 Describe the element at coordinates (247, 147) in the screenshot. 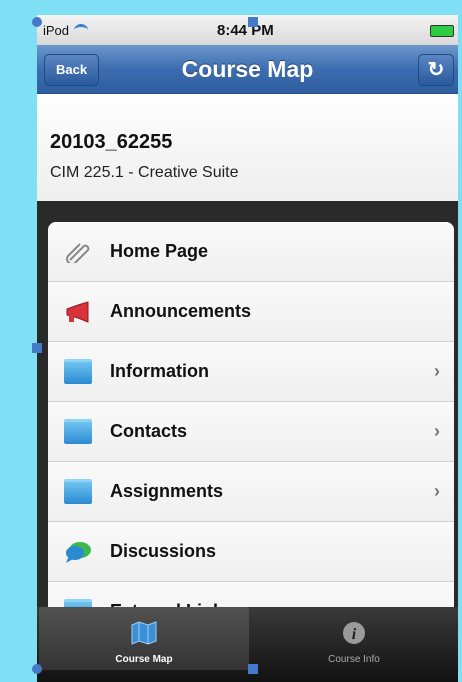

I see `course-header: 20103_62255 CIM 225.1 - Creative Suite` at that location.